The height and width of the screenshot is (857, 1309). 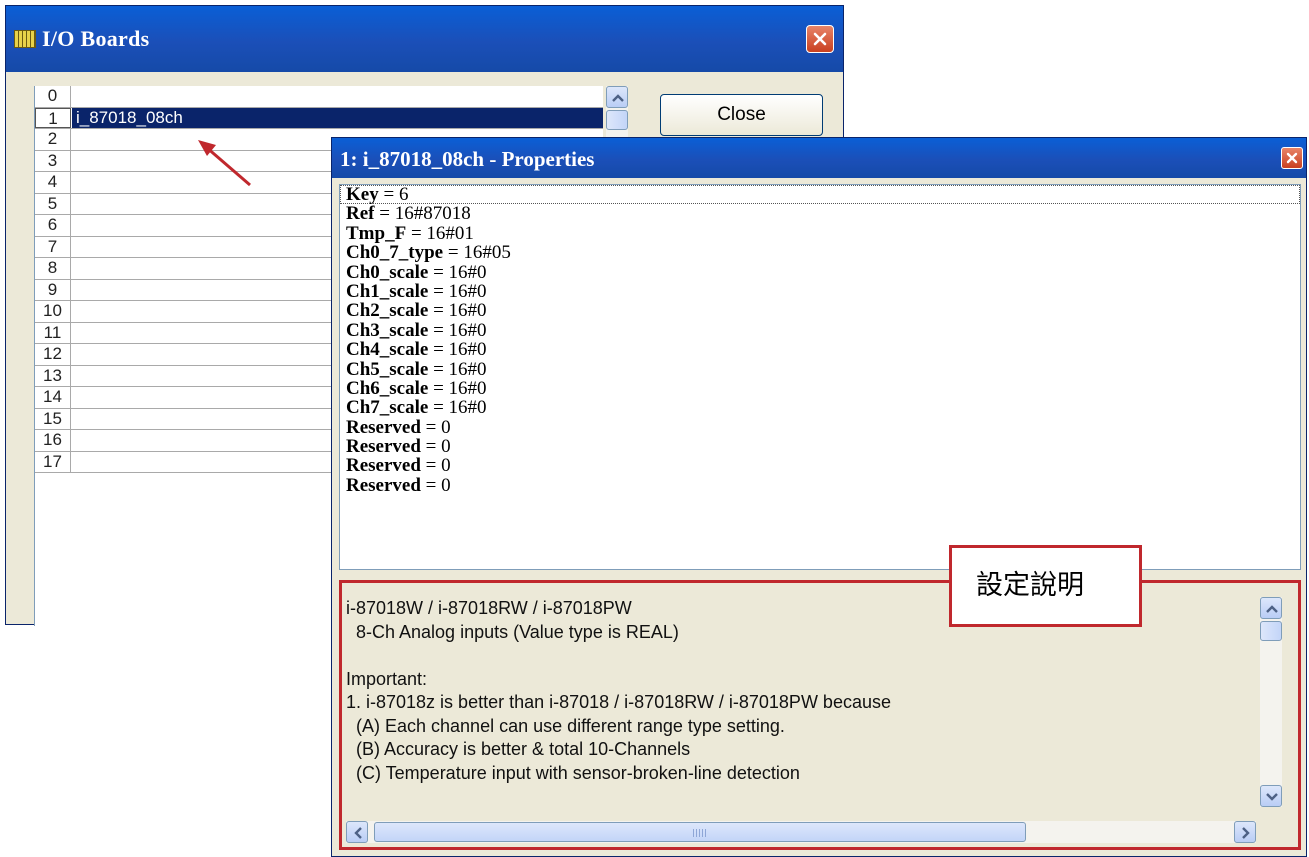 I want to click on slot-number: 5, so click(x=53, y=203).